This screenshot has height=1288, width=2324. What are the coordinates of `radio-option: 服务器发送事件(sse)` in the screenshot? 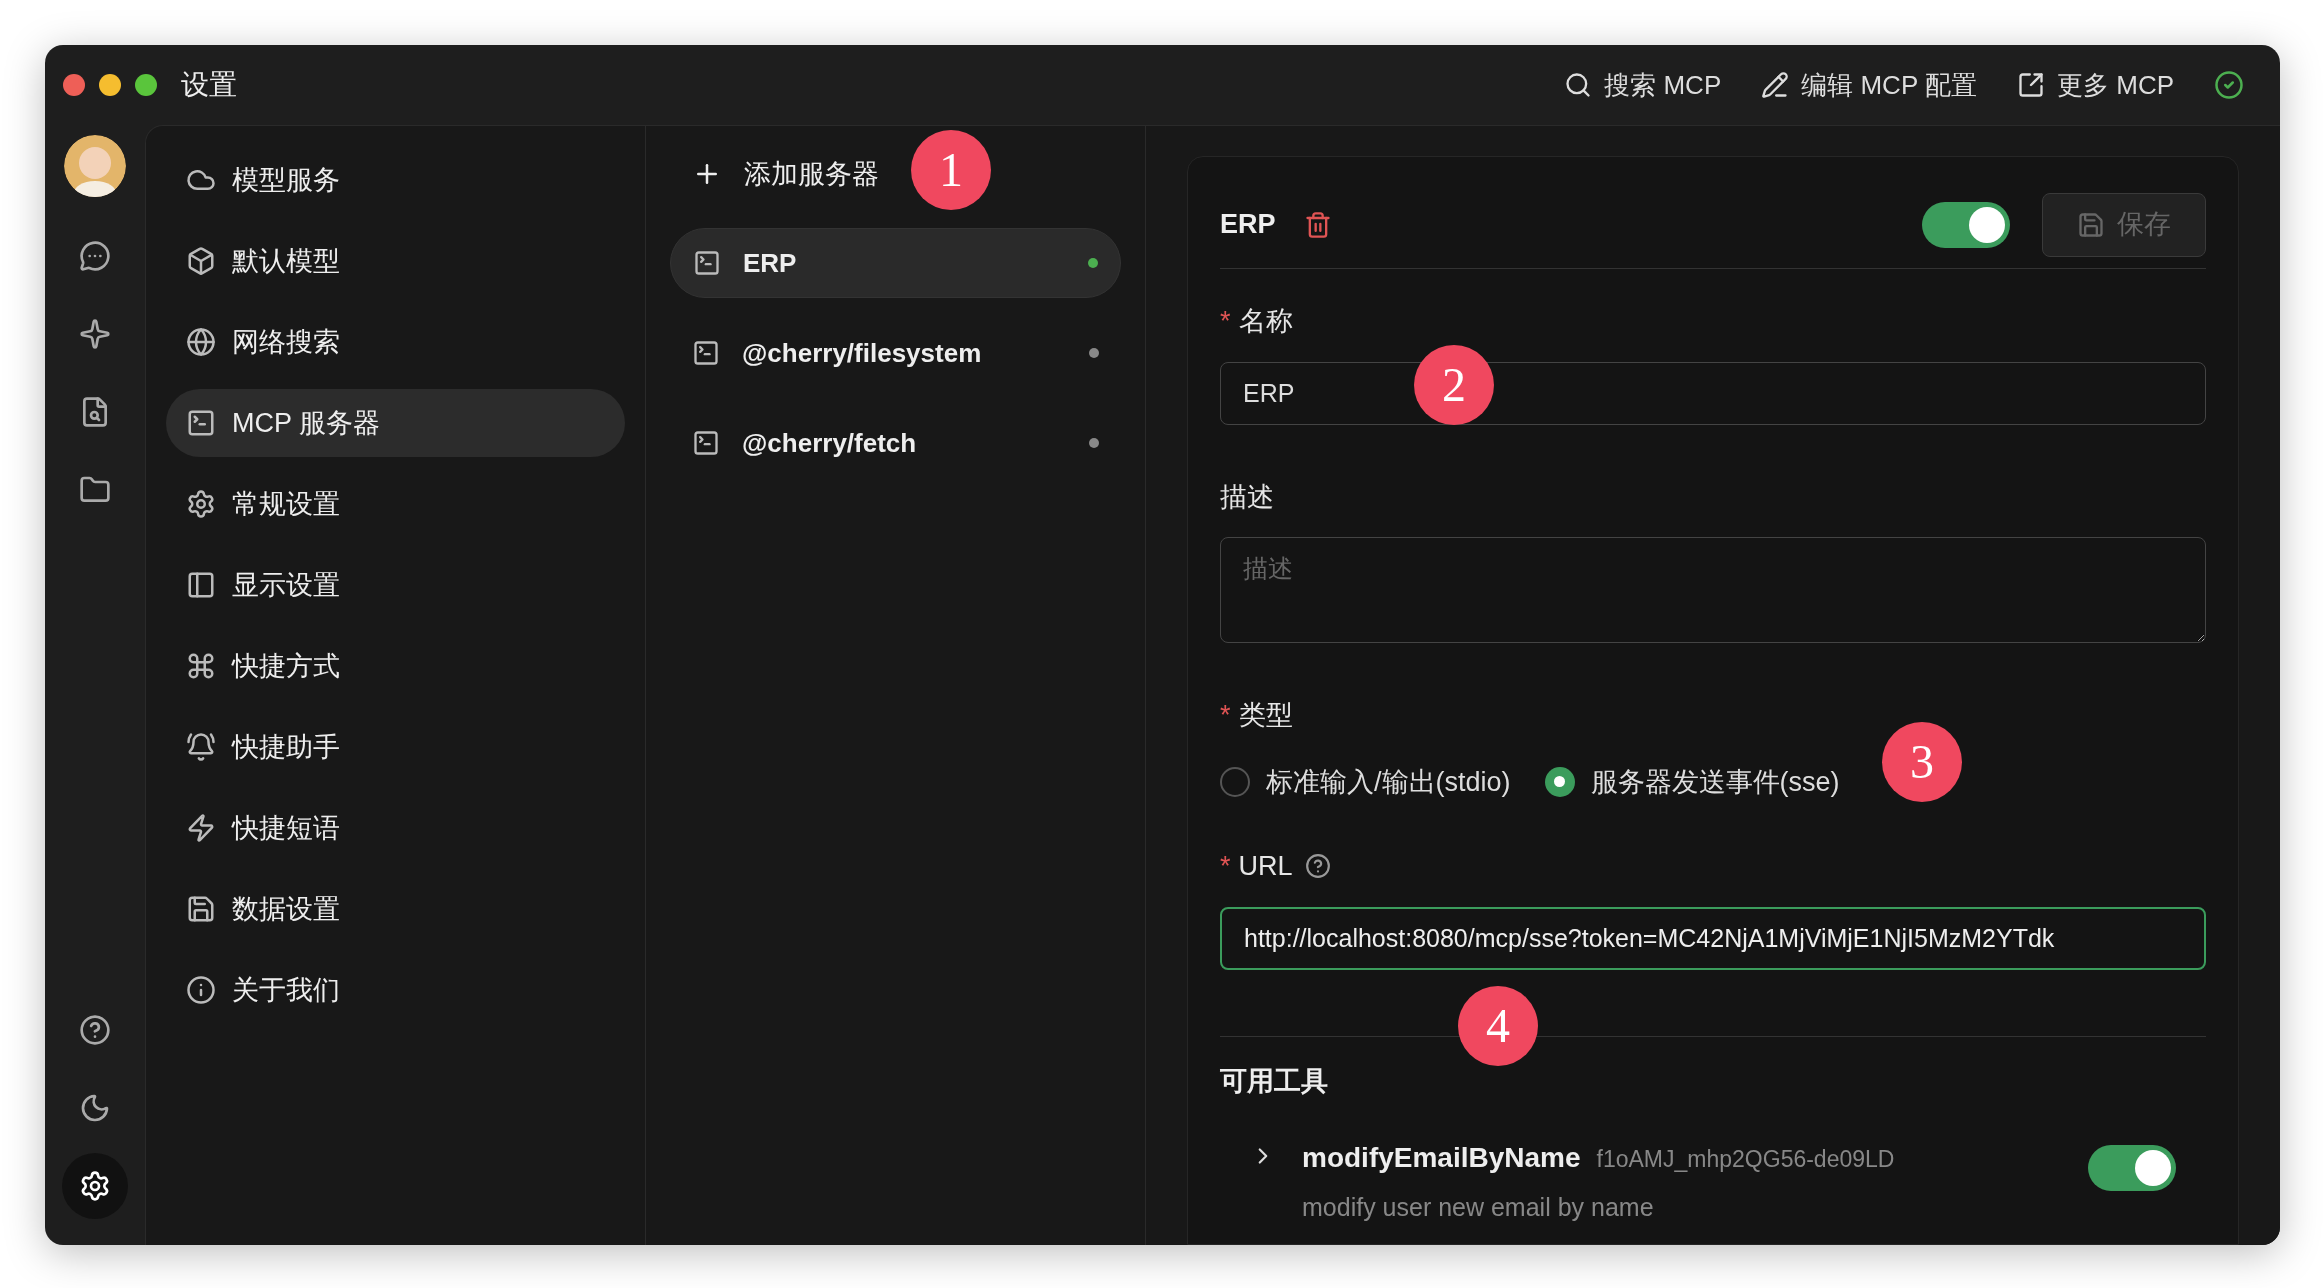 It's located at (1692, 781).